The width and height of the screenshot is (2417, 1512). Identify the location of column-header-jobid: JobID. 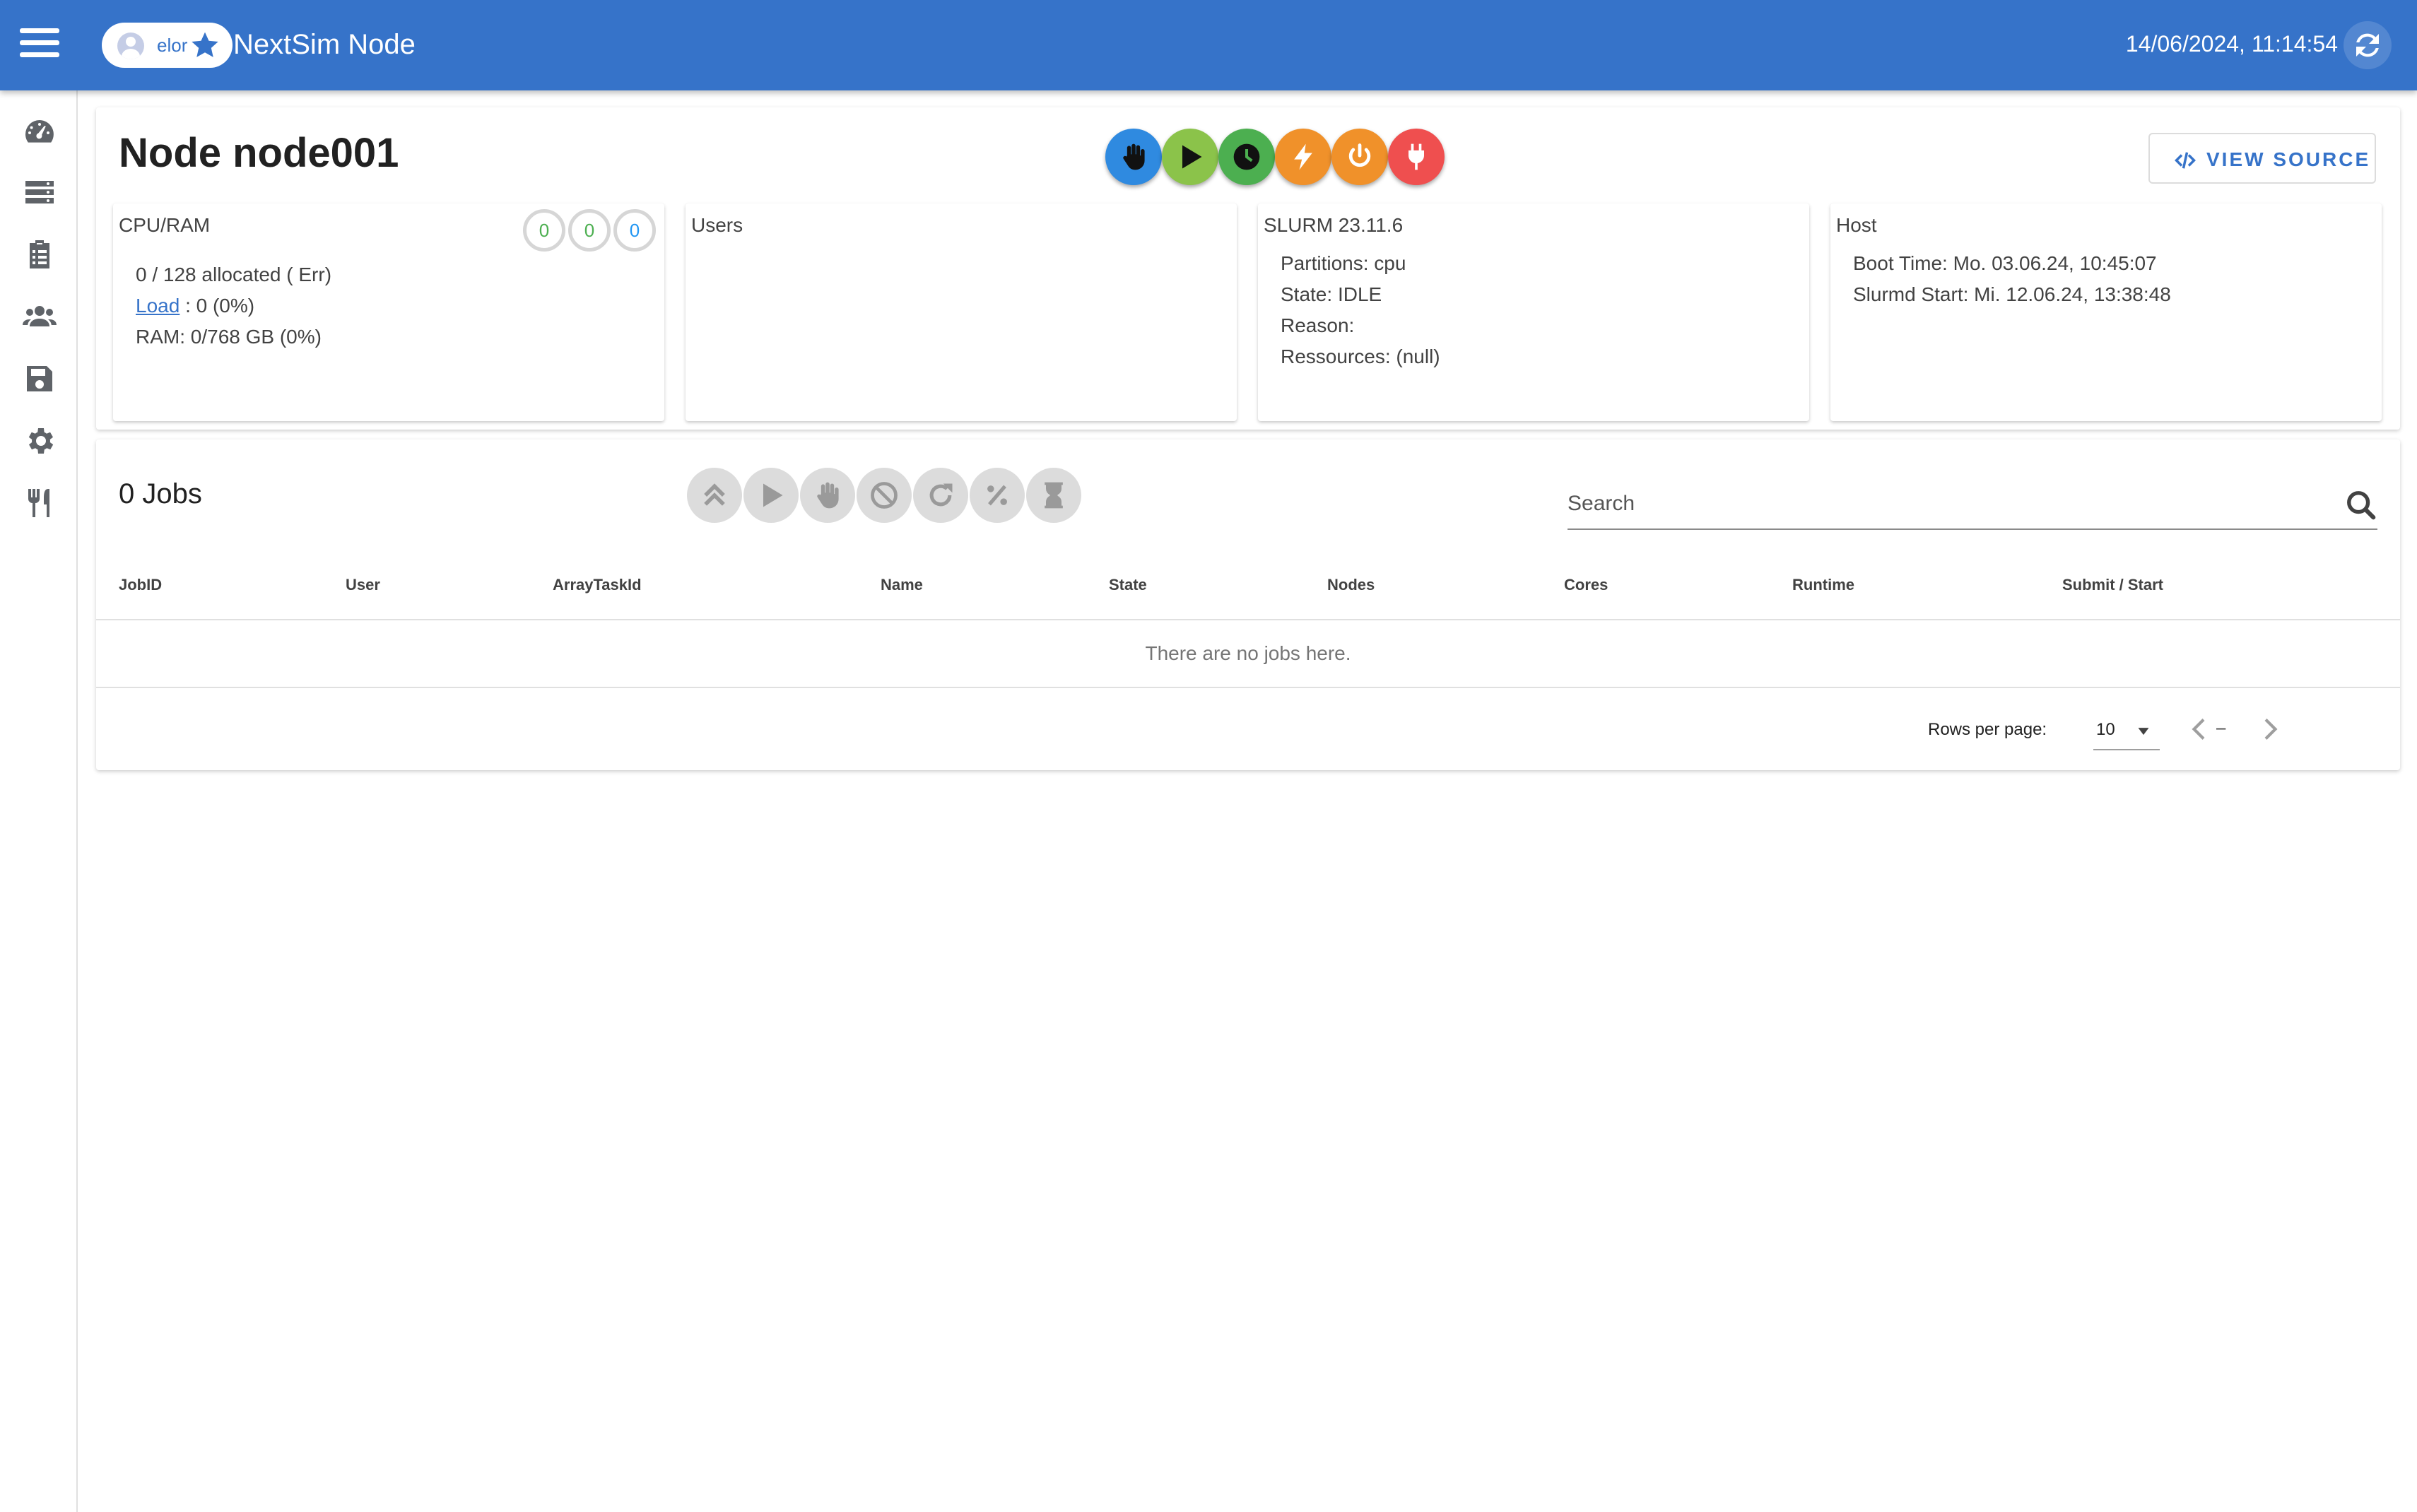
(140, 585).